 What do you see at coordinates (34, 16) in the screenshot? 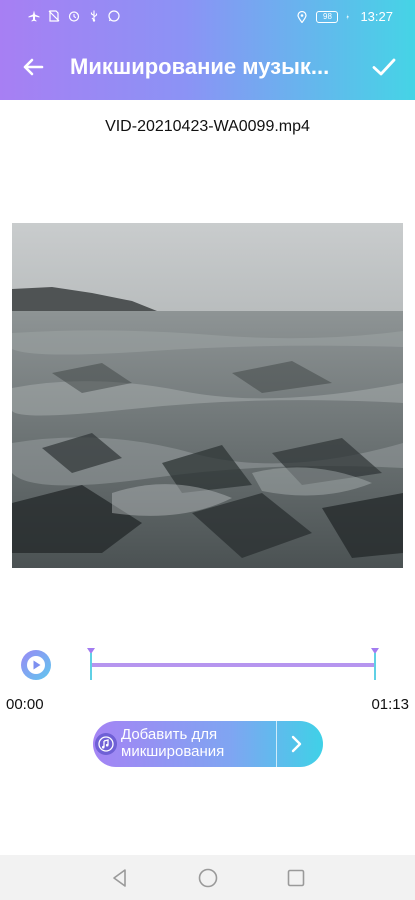
I see `airplane-icon` at bounding box center [34, 16].